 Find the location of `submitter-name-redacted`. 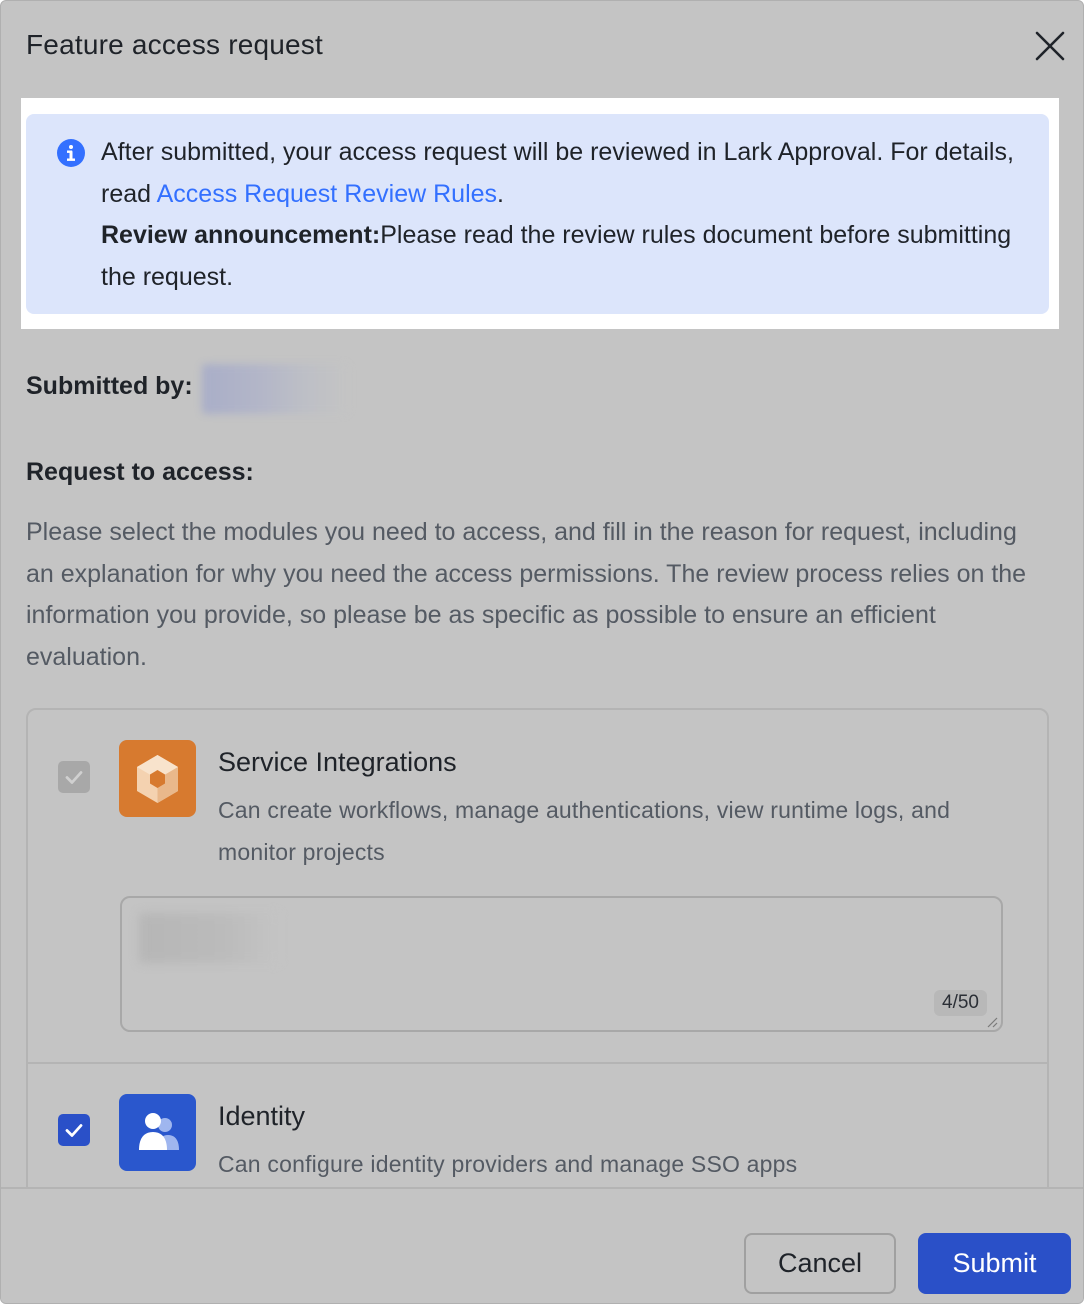

submitter-name-redacted is located at coordinates (275, 389).